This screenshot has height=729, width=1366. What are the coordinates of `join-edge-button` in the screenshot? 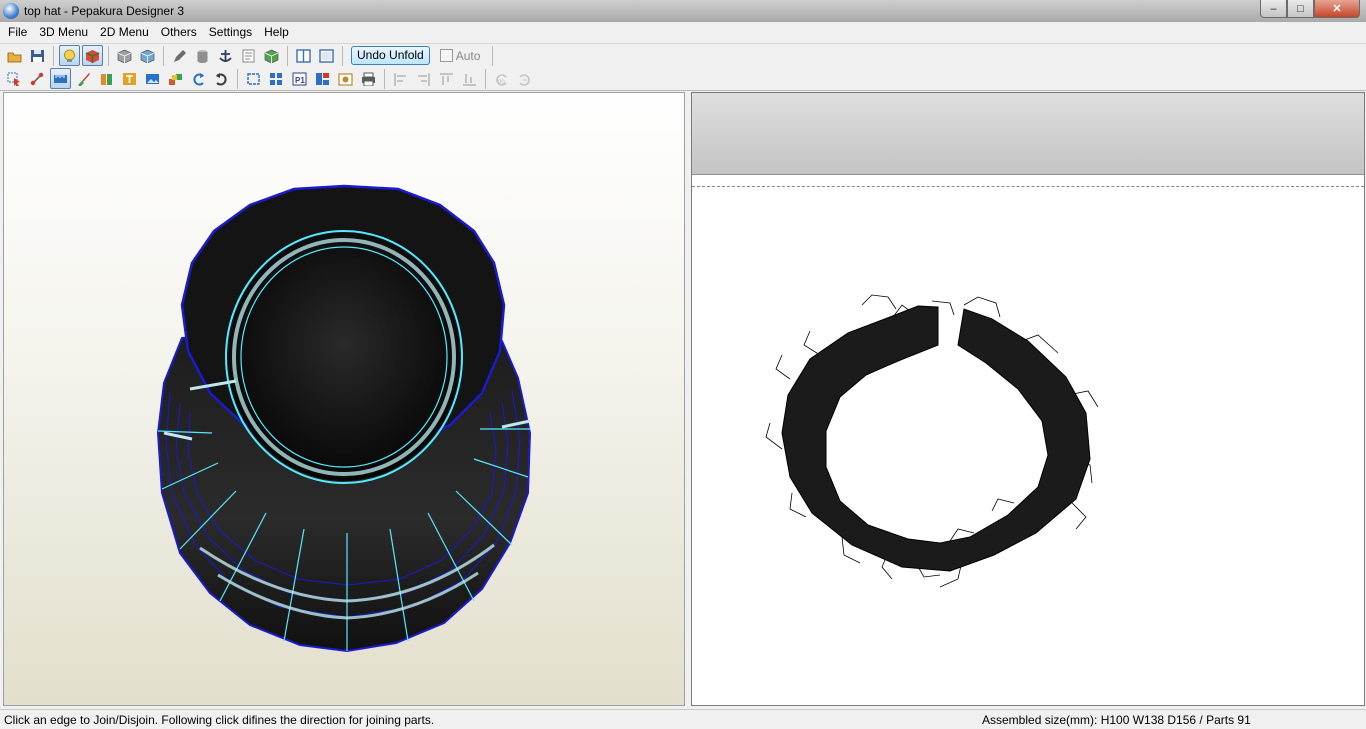 It's located at (37, 78).